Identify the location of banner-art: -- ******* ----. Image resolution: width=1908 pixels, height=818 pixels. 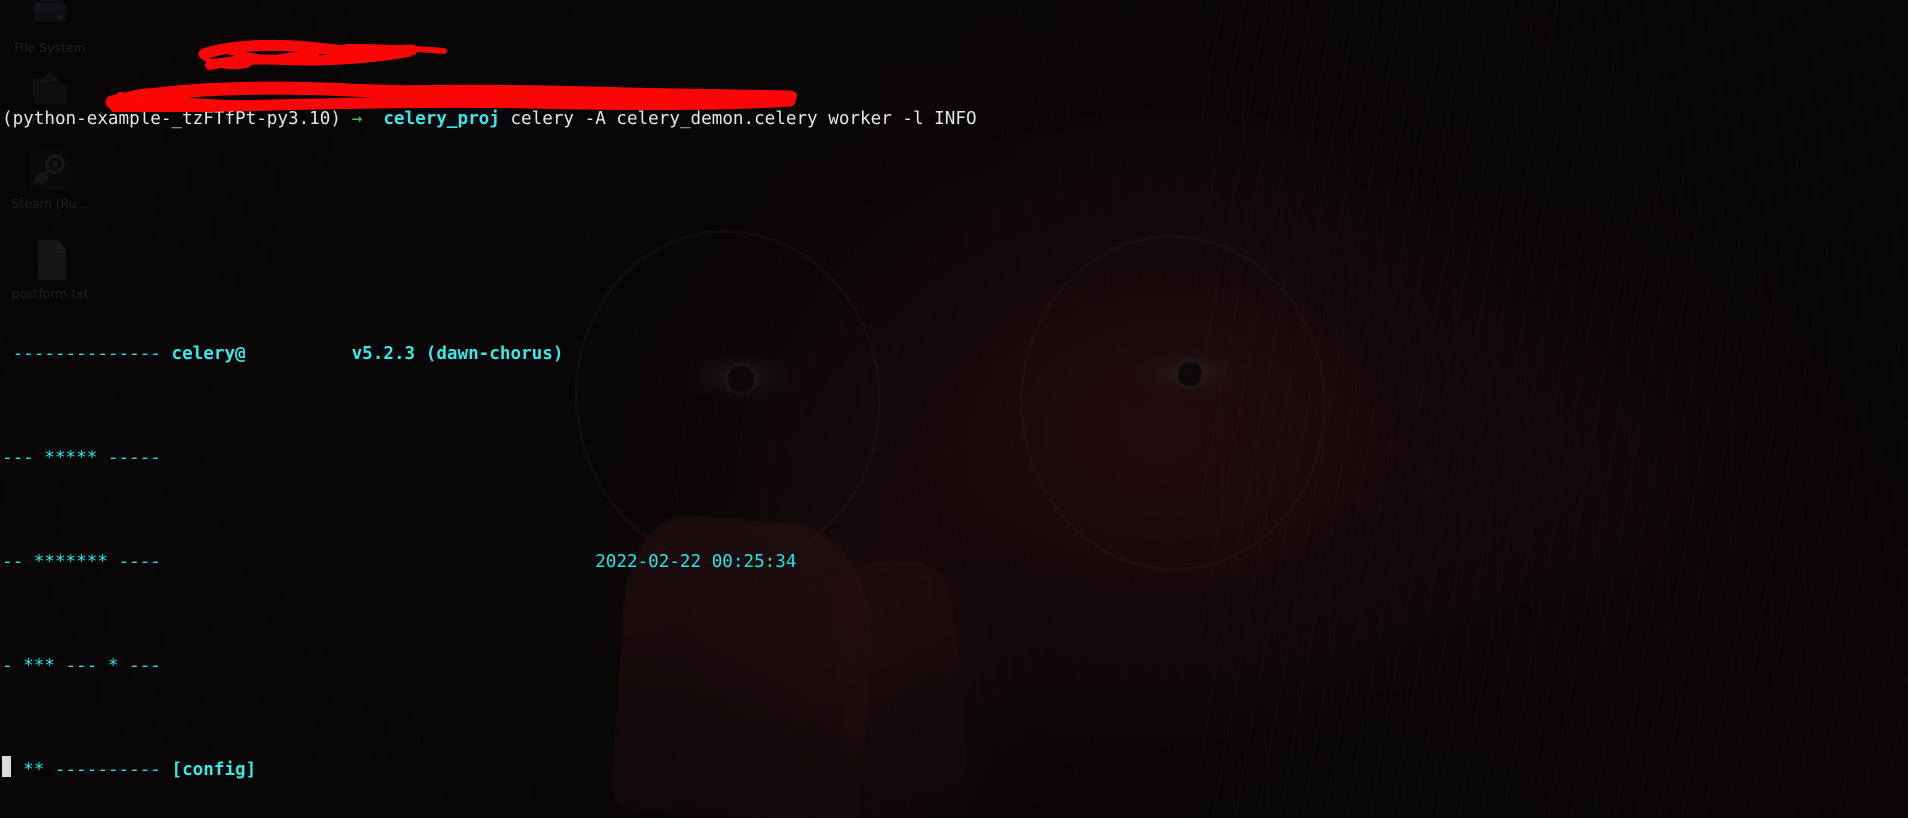
(87, 561).